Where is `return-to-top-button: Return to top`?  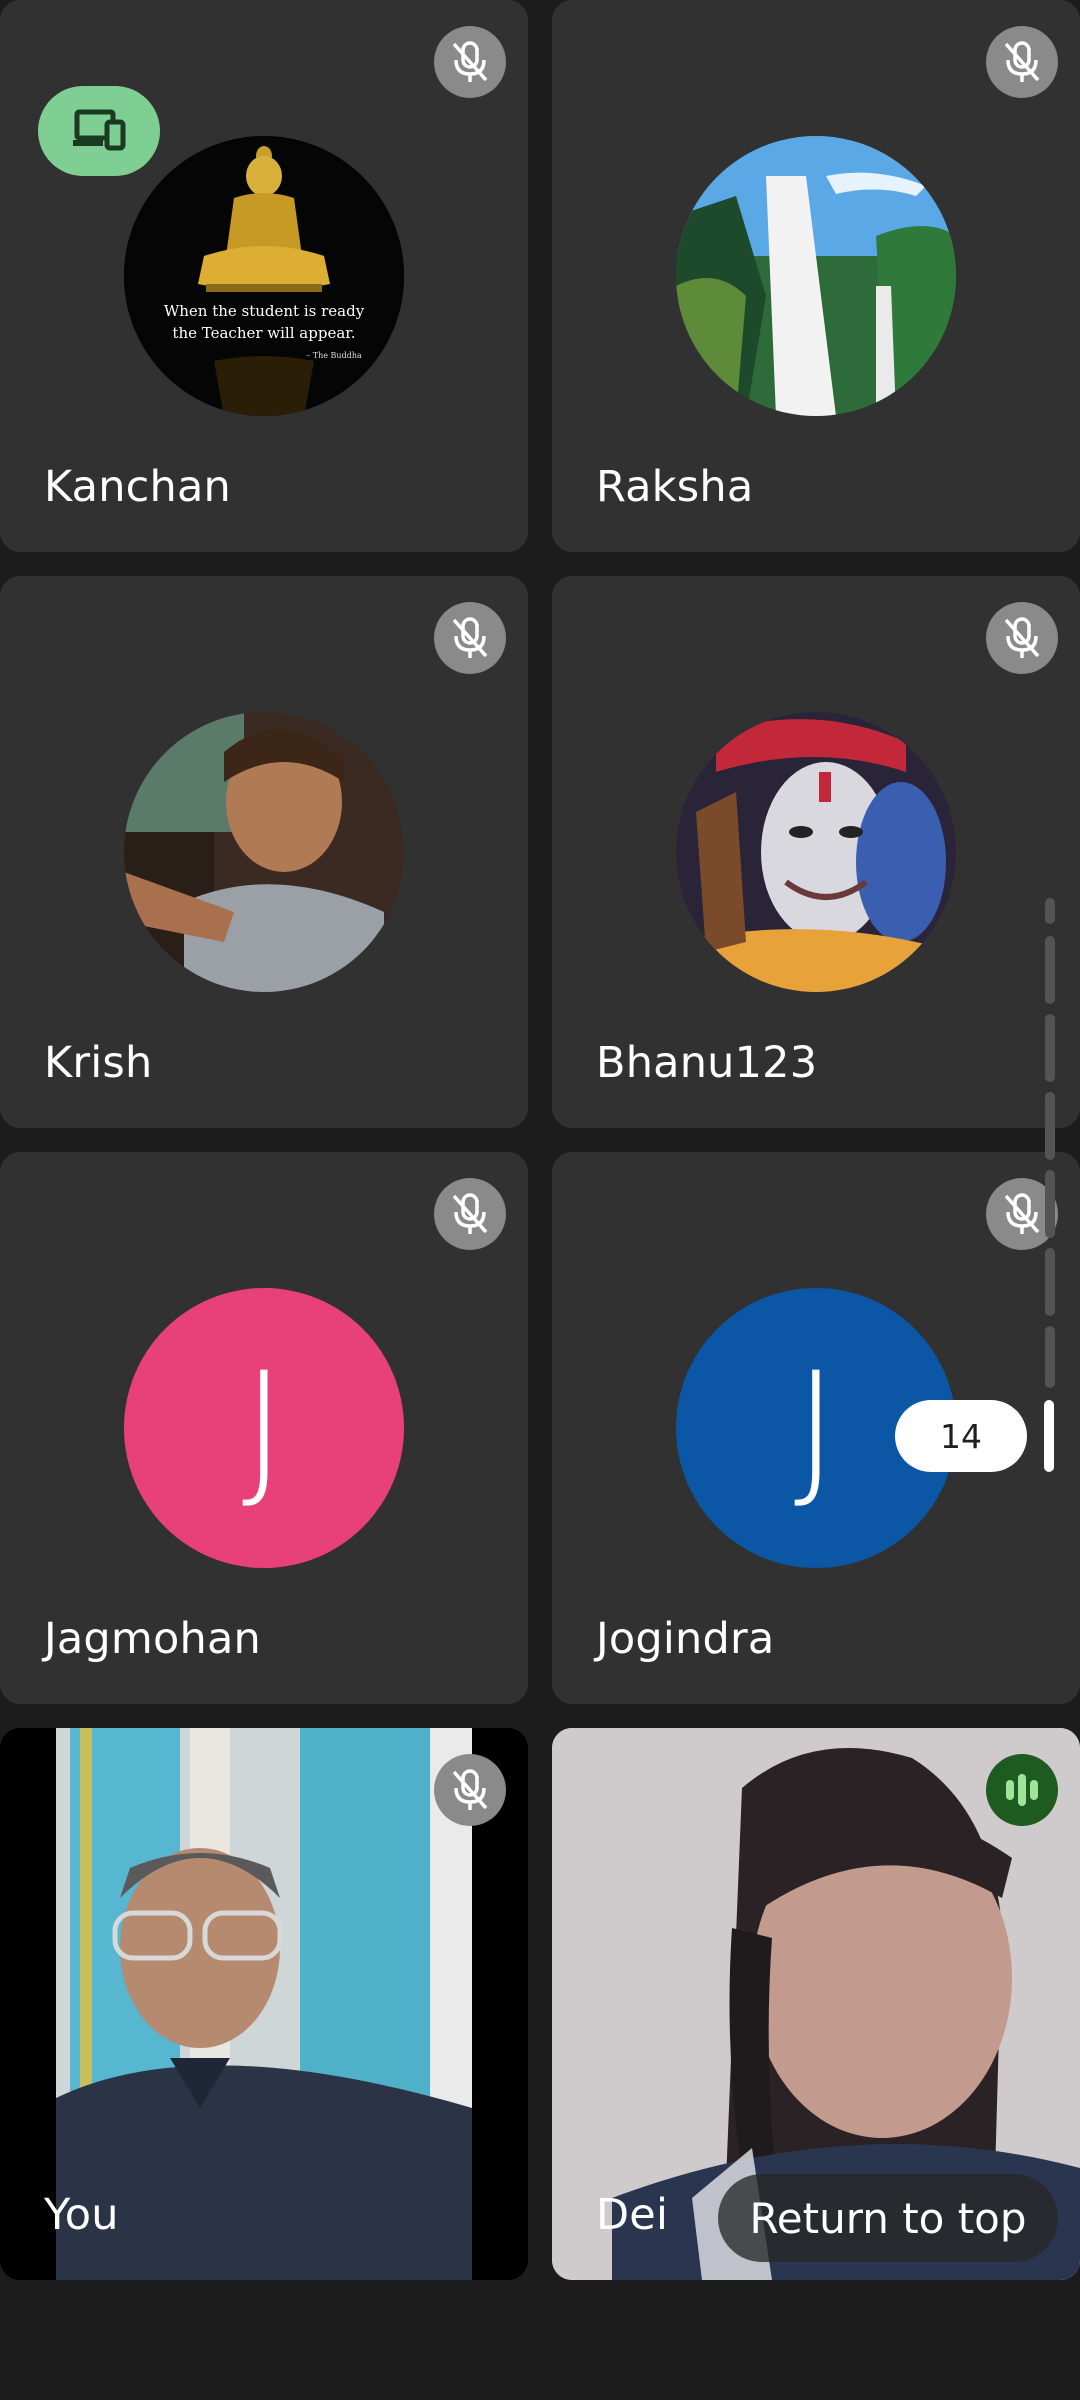
return-to-top-button: Return to top is located at coordinates (888, 2218).